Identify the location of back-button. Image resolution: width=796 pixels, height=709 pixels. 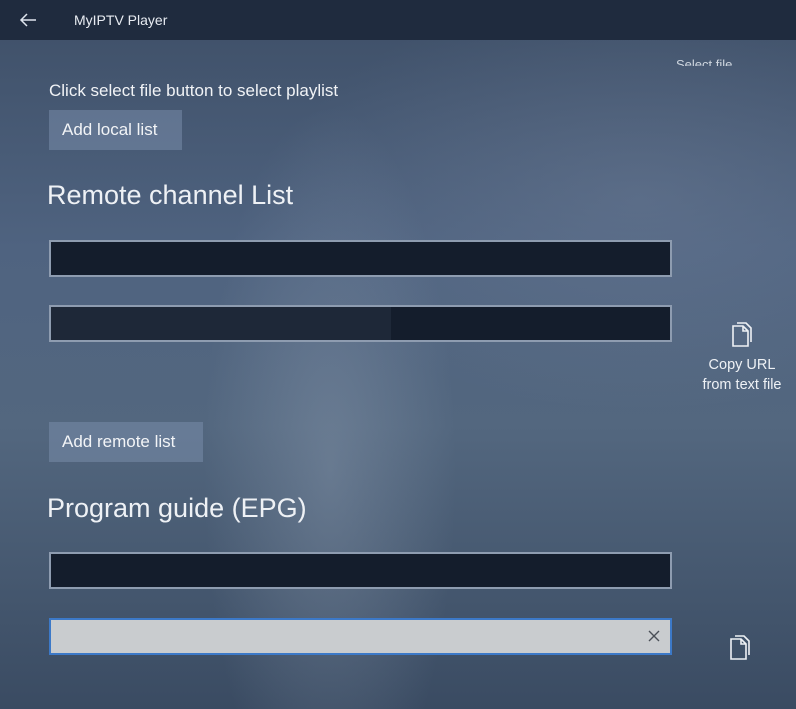
(29, 20).